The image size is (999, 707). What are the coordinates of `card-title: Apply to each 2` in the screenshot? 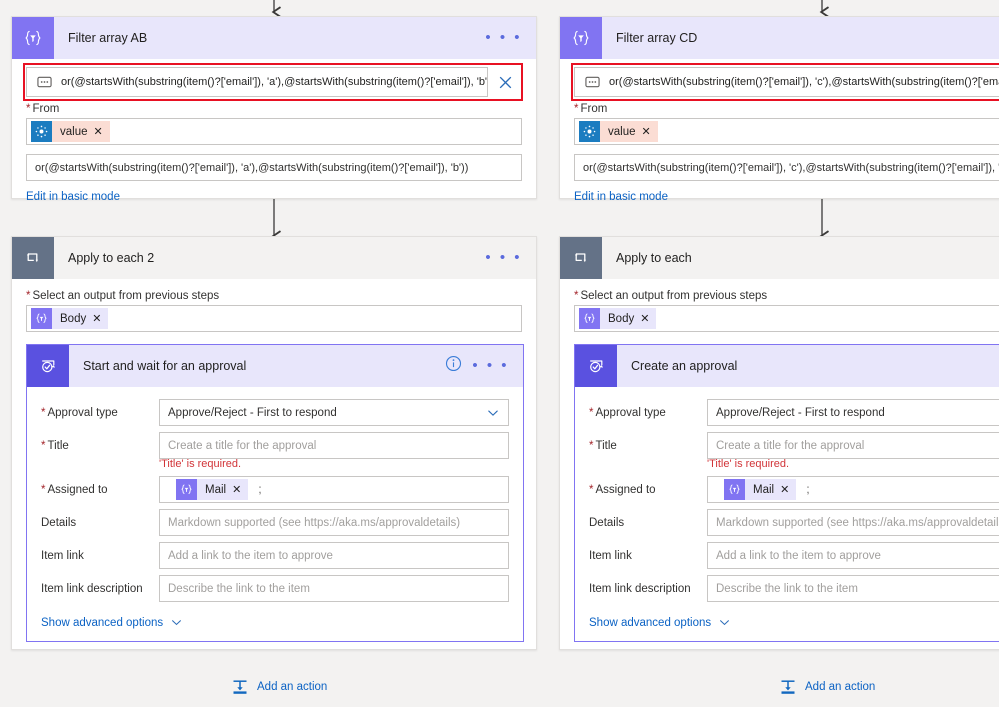 It's located at (111, 258).